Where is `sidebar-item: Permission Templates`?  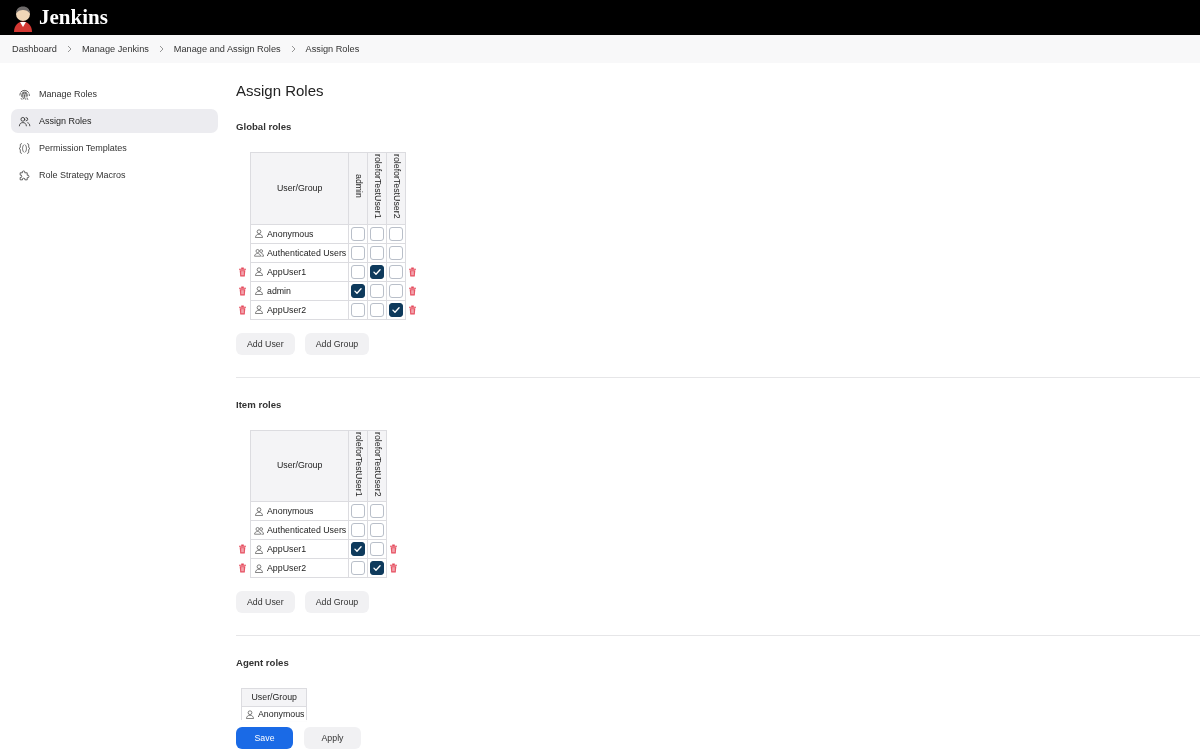
sidebar-item: Permission Templates is located at coordinates (114, 148).